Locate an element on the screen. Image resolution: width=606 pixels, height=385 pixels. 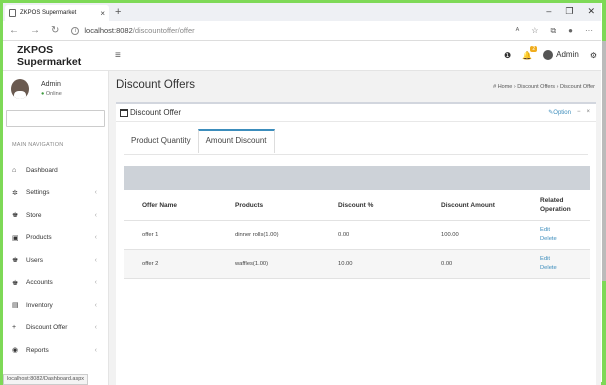
column-header: Products is located at coordinates (276, 205).